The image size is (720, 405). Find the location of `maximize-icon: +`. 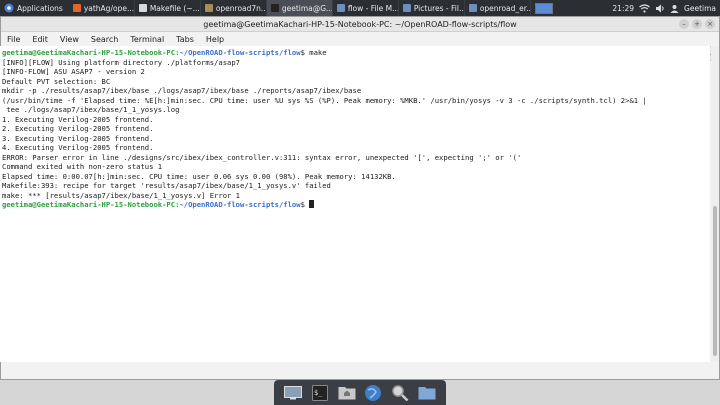

maximize-icon: + is located at coordinates (697, 24).